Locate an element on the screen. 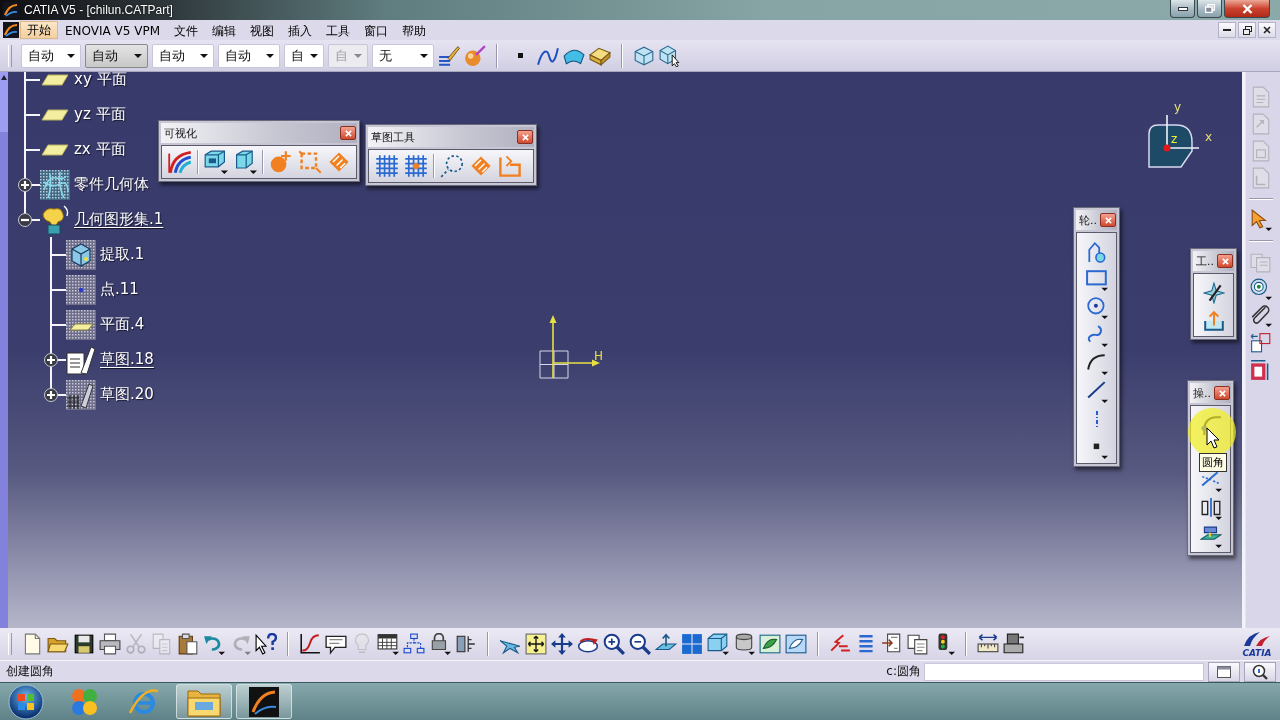  restore-button is located at coordinates (1247, 30).